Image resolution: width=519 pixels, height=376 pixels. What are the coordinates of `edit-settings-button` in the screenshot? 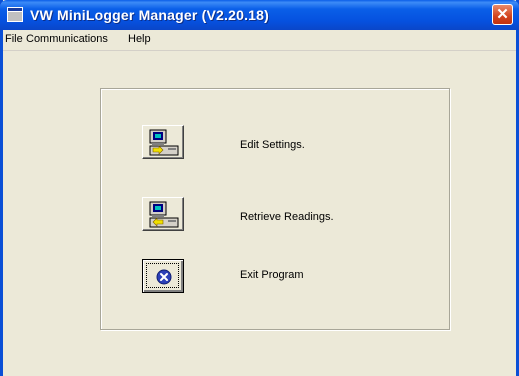 It's located at (163, 142).